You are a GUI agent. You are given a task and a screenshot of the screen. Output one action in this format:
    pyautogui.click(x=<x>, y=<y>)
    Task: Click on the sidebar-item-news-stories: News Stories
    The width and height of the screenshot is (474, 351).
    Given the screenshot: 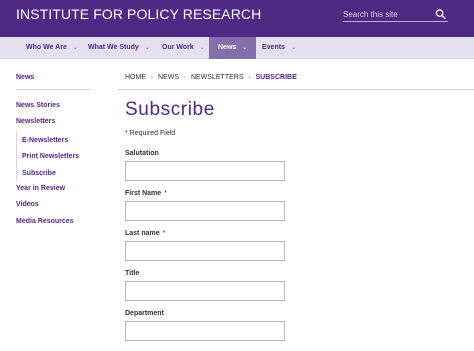 What is the action you would take?
    pyautogui.click(x=38, y=105)
    